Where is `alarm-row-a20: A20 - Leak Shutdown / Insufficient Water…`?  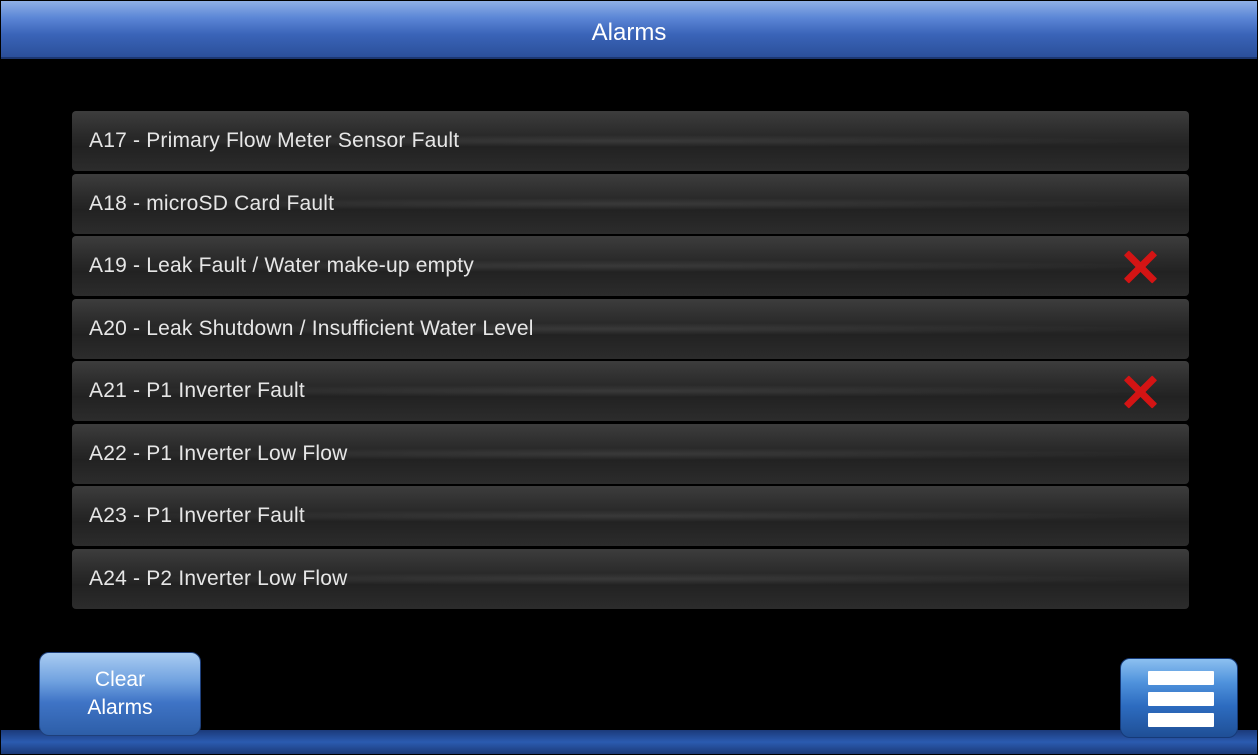
alarm-row-a20: A20 - Leak Shutdown / Insufficient Water… is located at coordinates (630, 328).